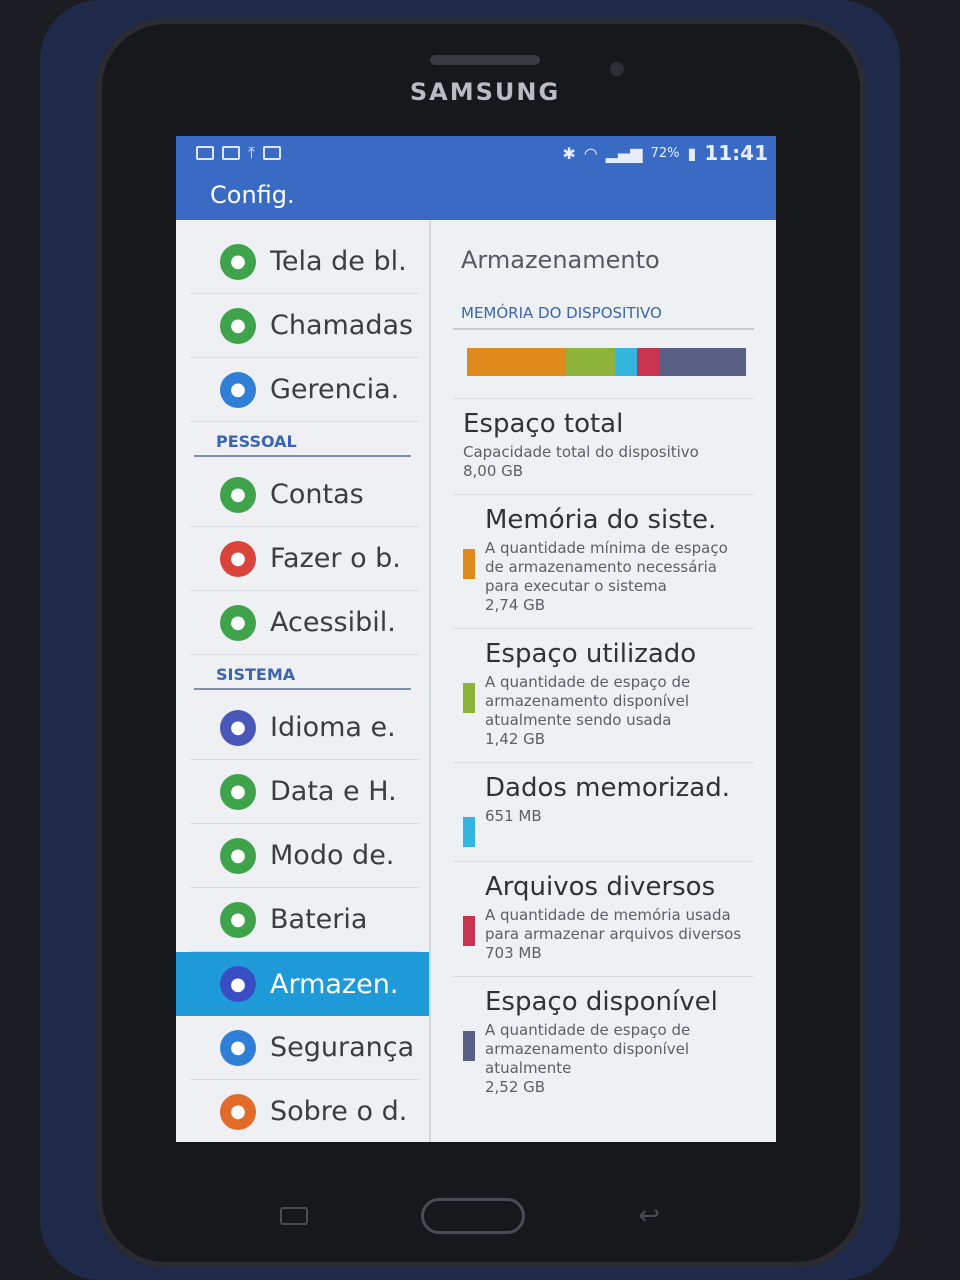  Describe the element at coordinates (238, 558) in the screenshot. I see `backup-icon: ●` at that location.